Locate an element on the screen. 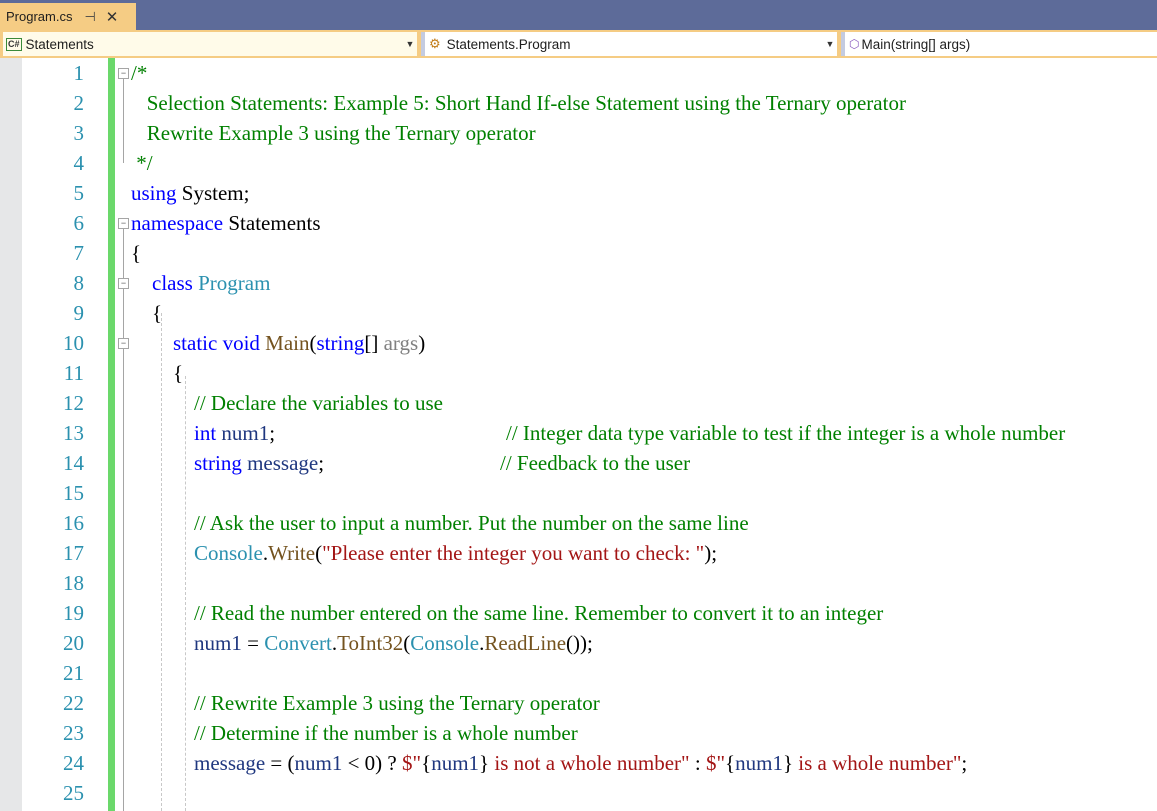  project-dropdown: C# Statements ▼ is located at coordinates (210, 44).